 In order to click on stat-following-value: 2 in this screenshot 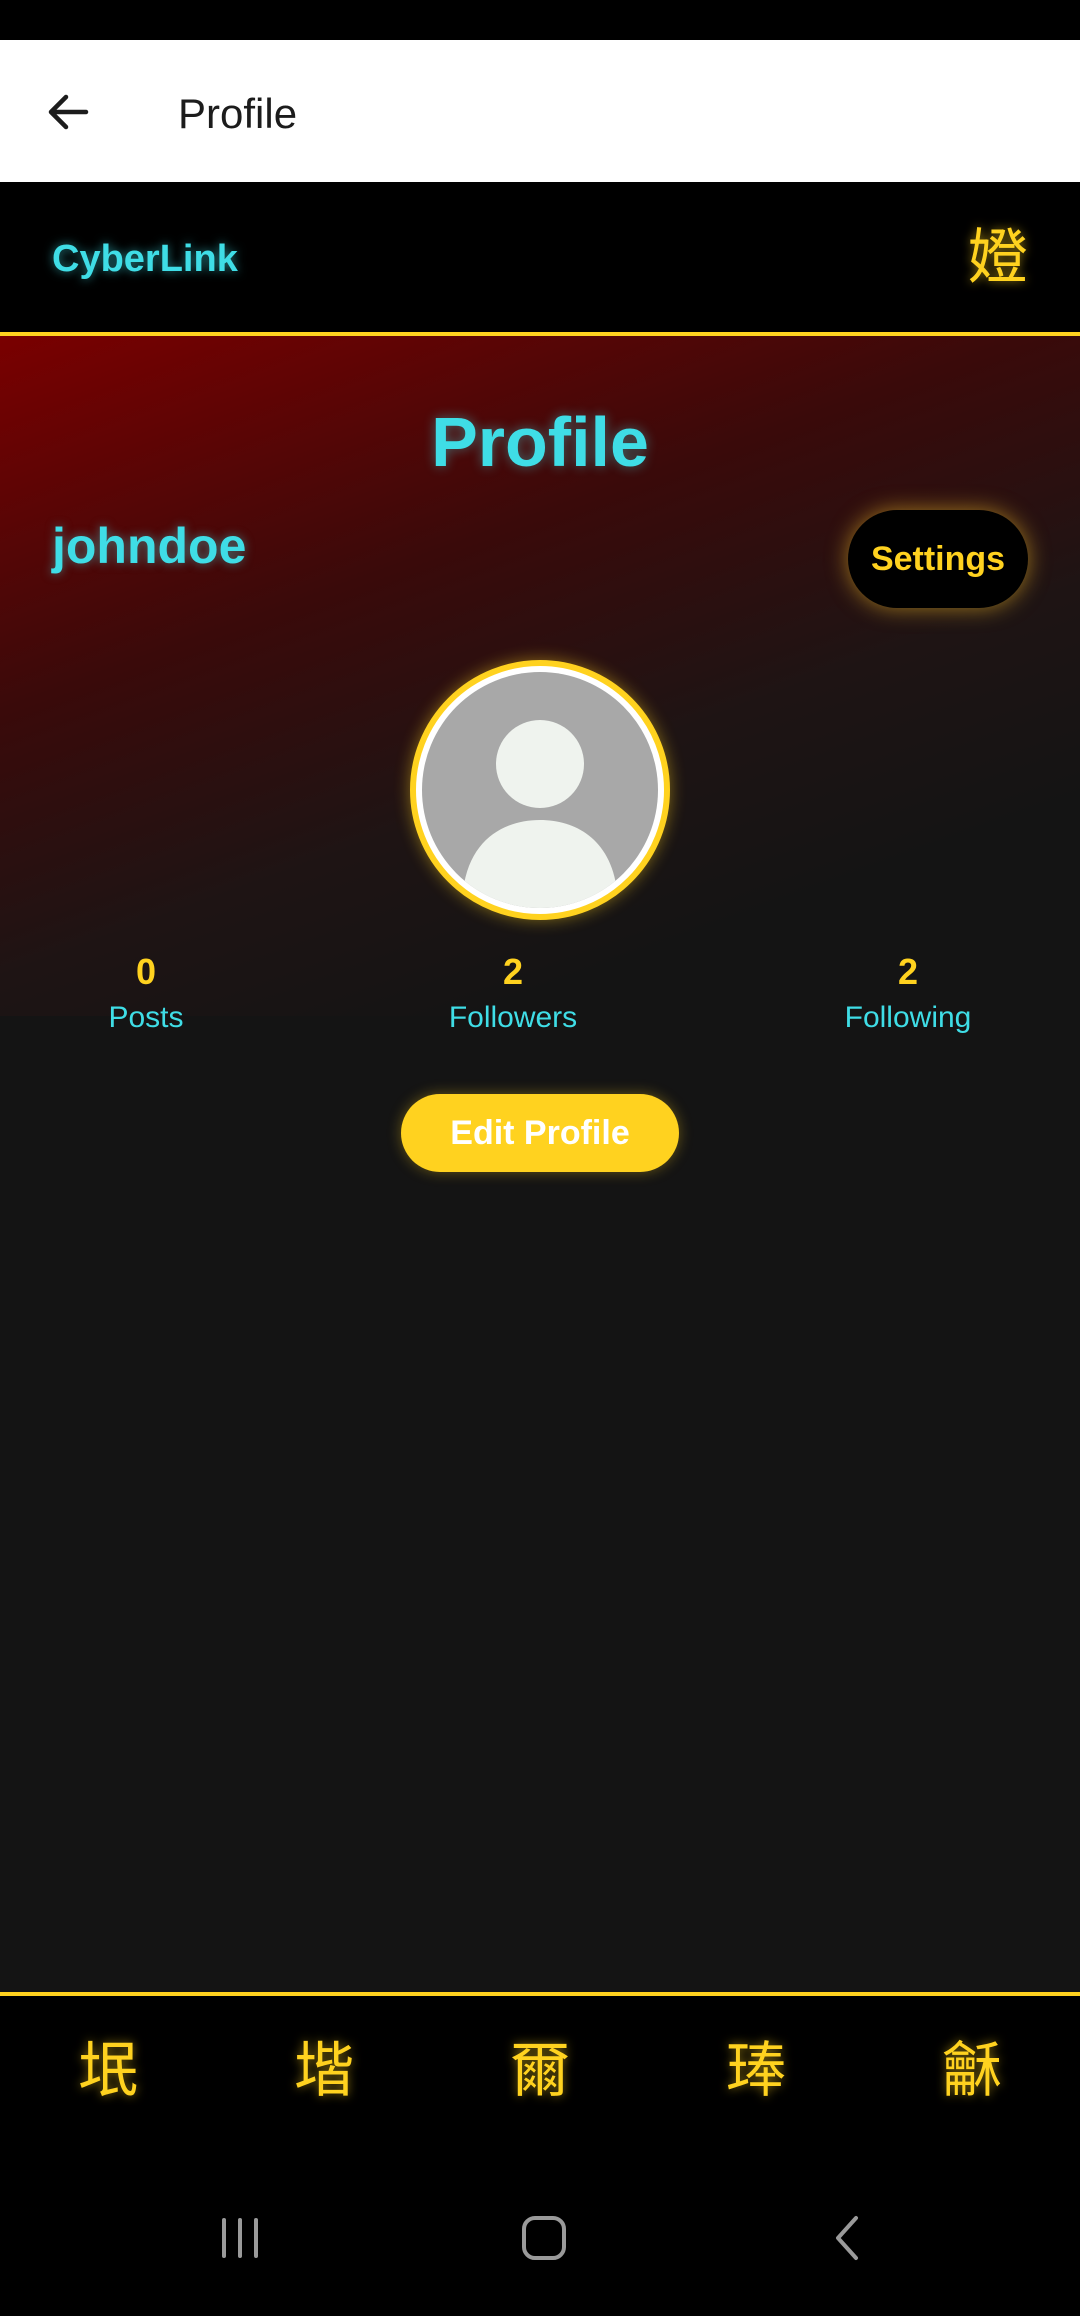, I will do `click(908, 971)`.